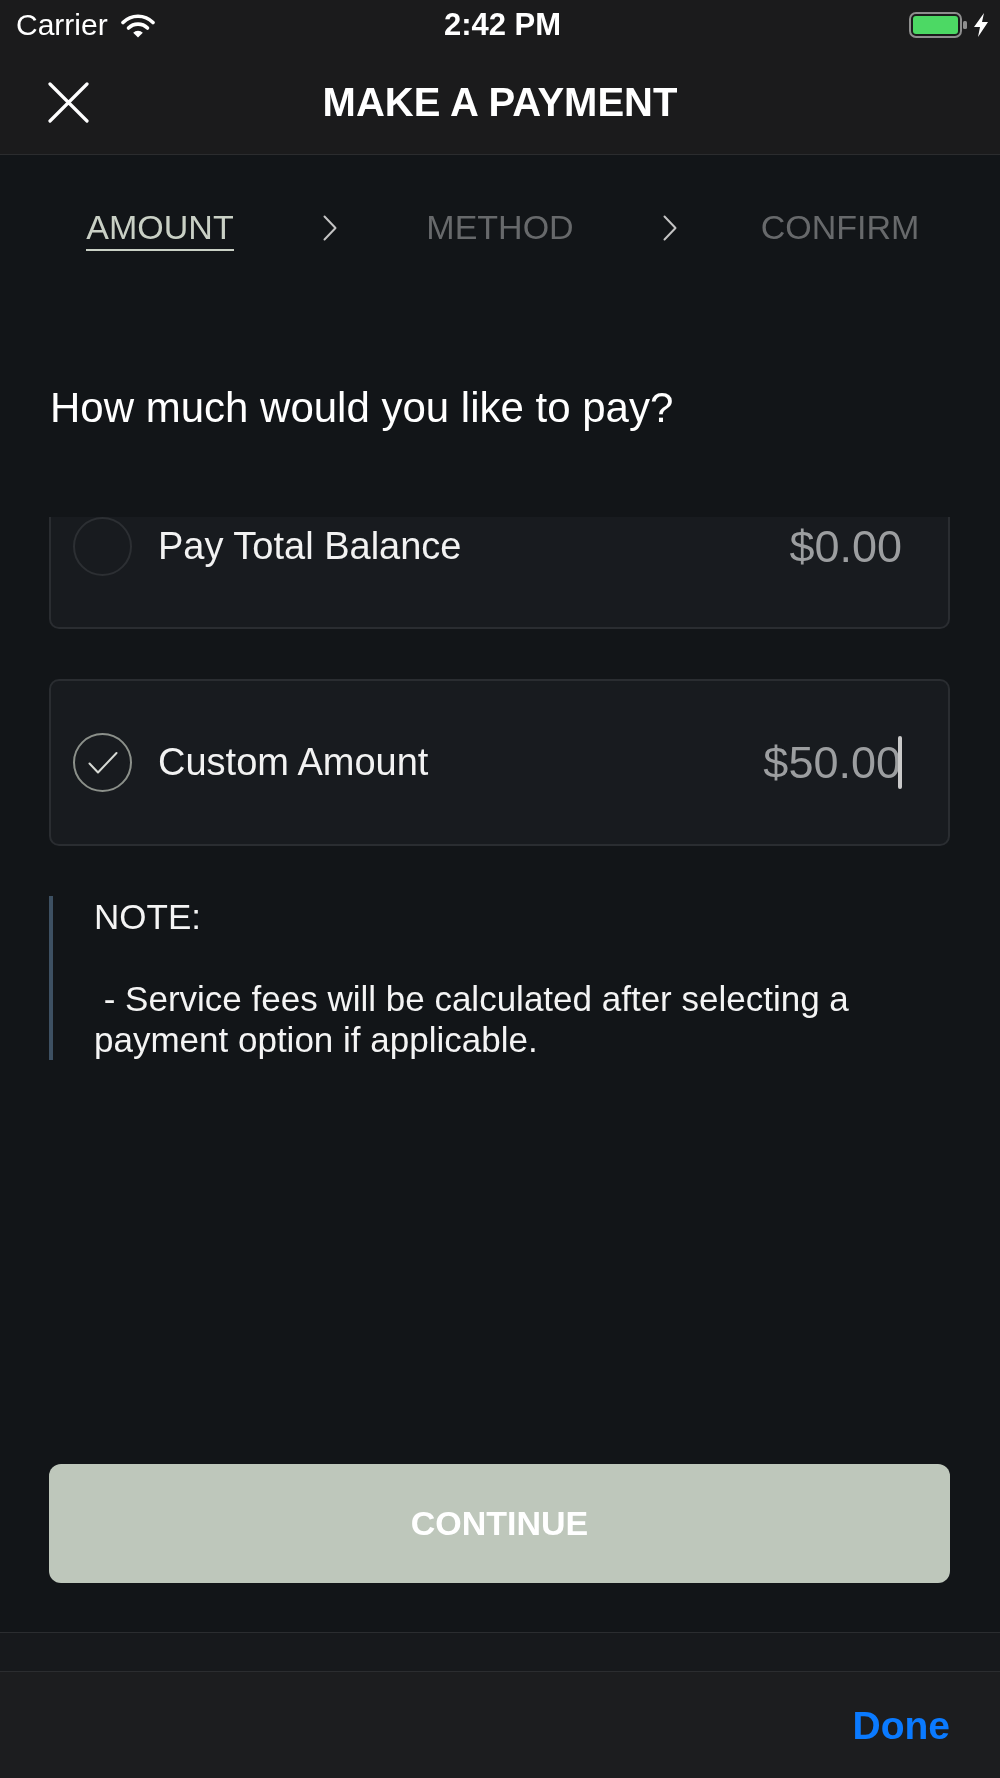  I want to click on close-icon, so click(68, 102).